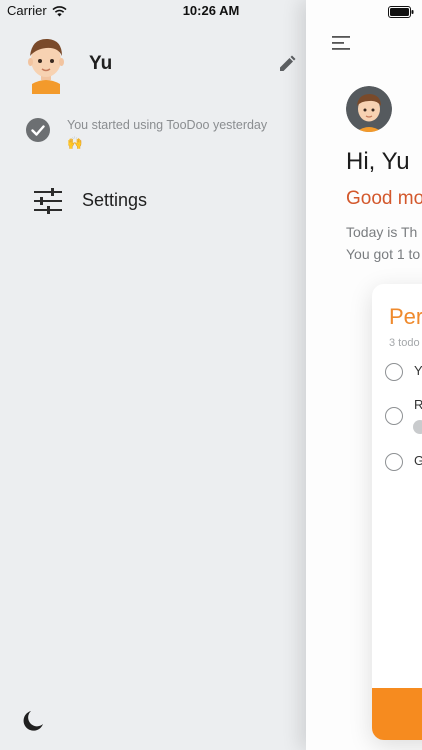 The width and height of the screenshot is (422, 750). I want to click on task-item: G, so click(403, 462).